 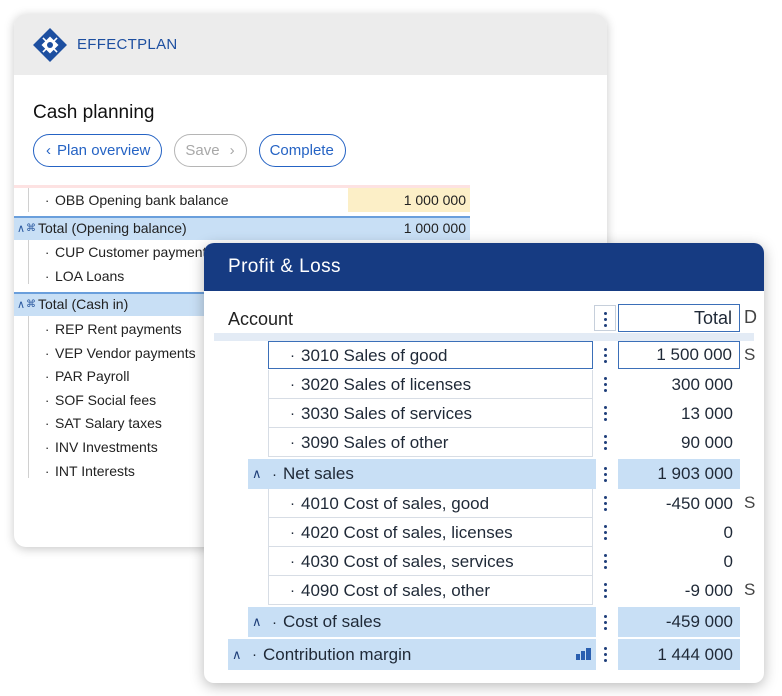 I want to click on pl-row-4020: · 4020 Cost of sales, licenses 0, so click(x=484, y=532).